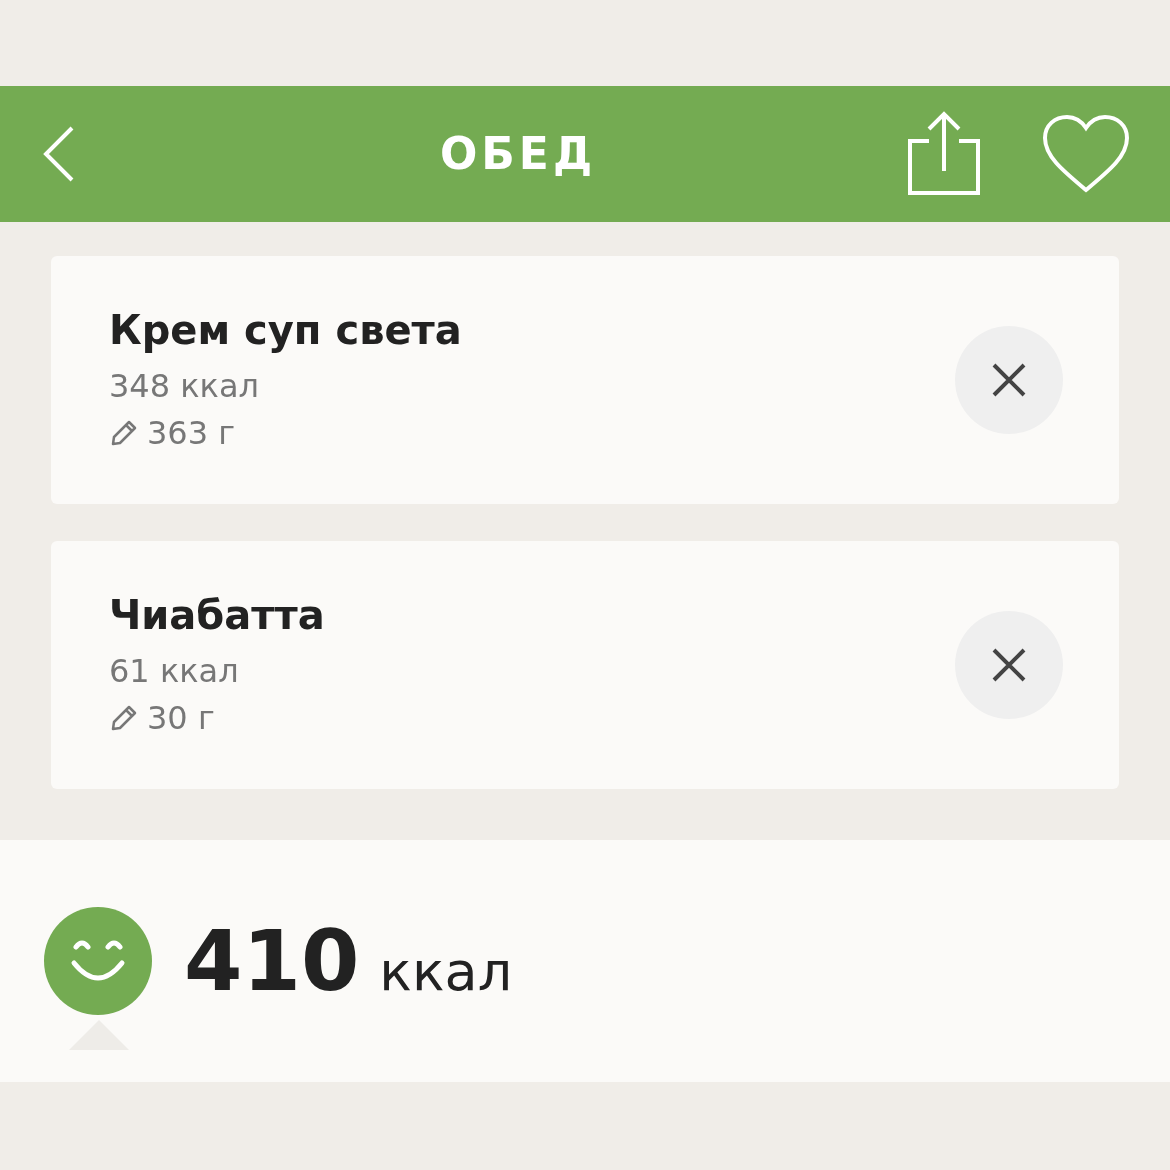 Image resolution: width=1170 pixels, height=1170 pixels. I want to click on food-calories: 348 ккал, so click(184, 386).